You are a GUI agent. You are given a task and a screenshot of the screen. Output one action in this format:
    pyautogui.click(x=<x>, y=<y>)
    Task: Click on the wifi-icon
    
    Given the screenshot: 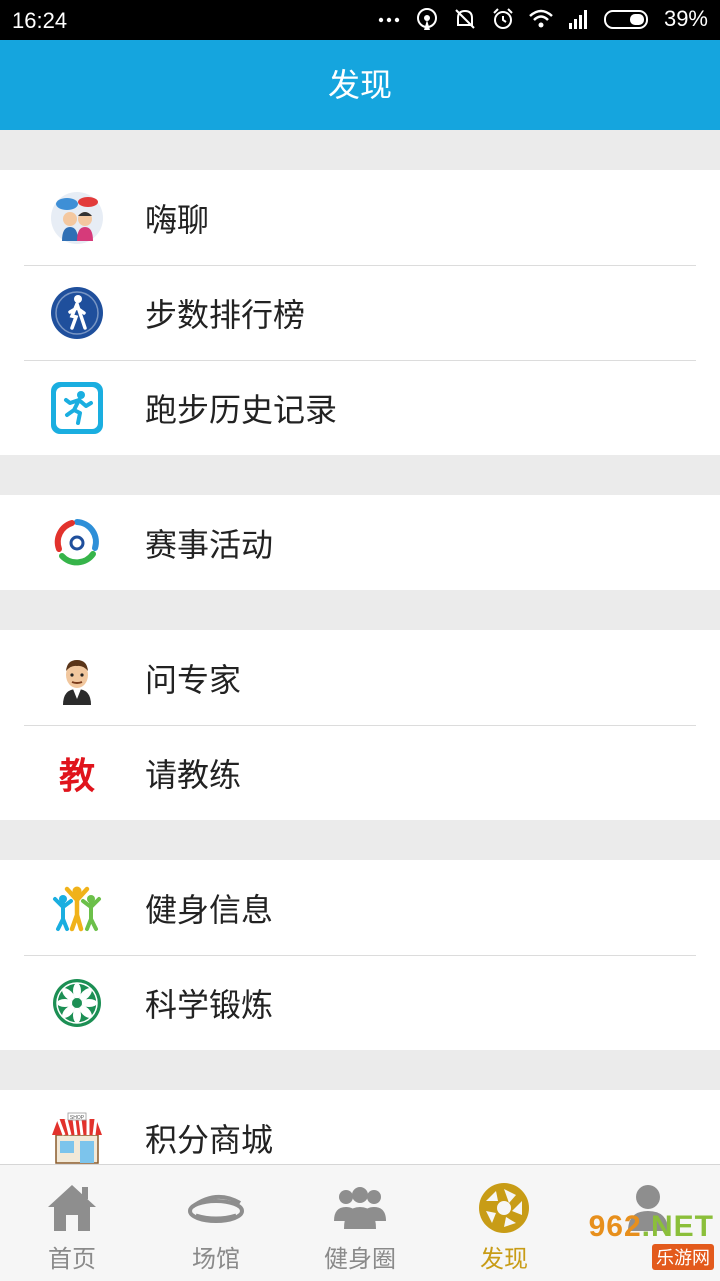 What is the action you would take?
    pyautogui.click(x=541, y=18)
    